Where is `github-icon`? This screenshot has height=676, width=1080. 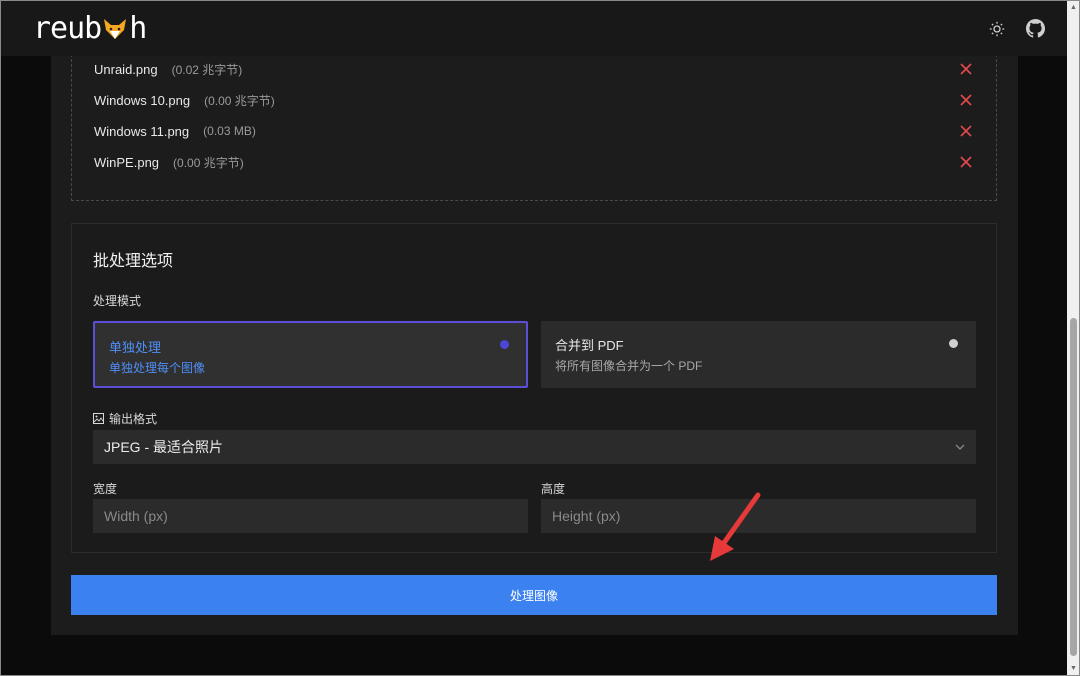
github-icon is located at coordinates (1035, 29).